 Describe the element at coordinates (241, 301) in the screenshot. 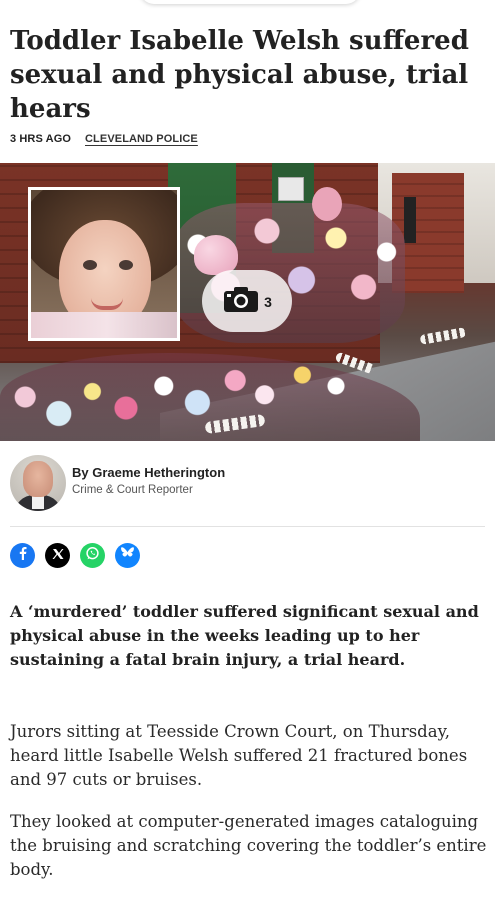

I see `camera-icon` at that location.